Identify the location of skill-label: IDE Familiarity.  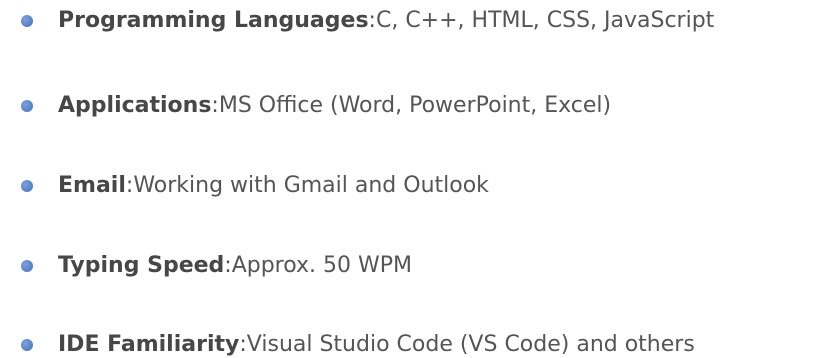
(149, 344).